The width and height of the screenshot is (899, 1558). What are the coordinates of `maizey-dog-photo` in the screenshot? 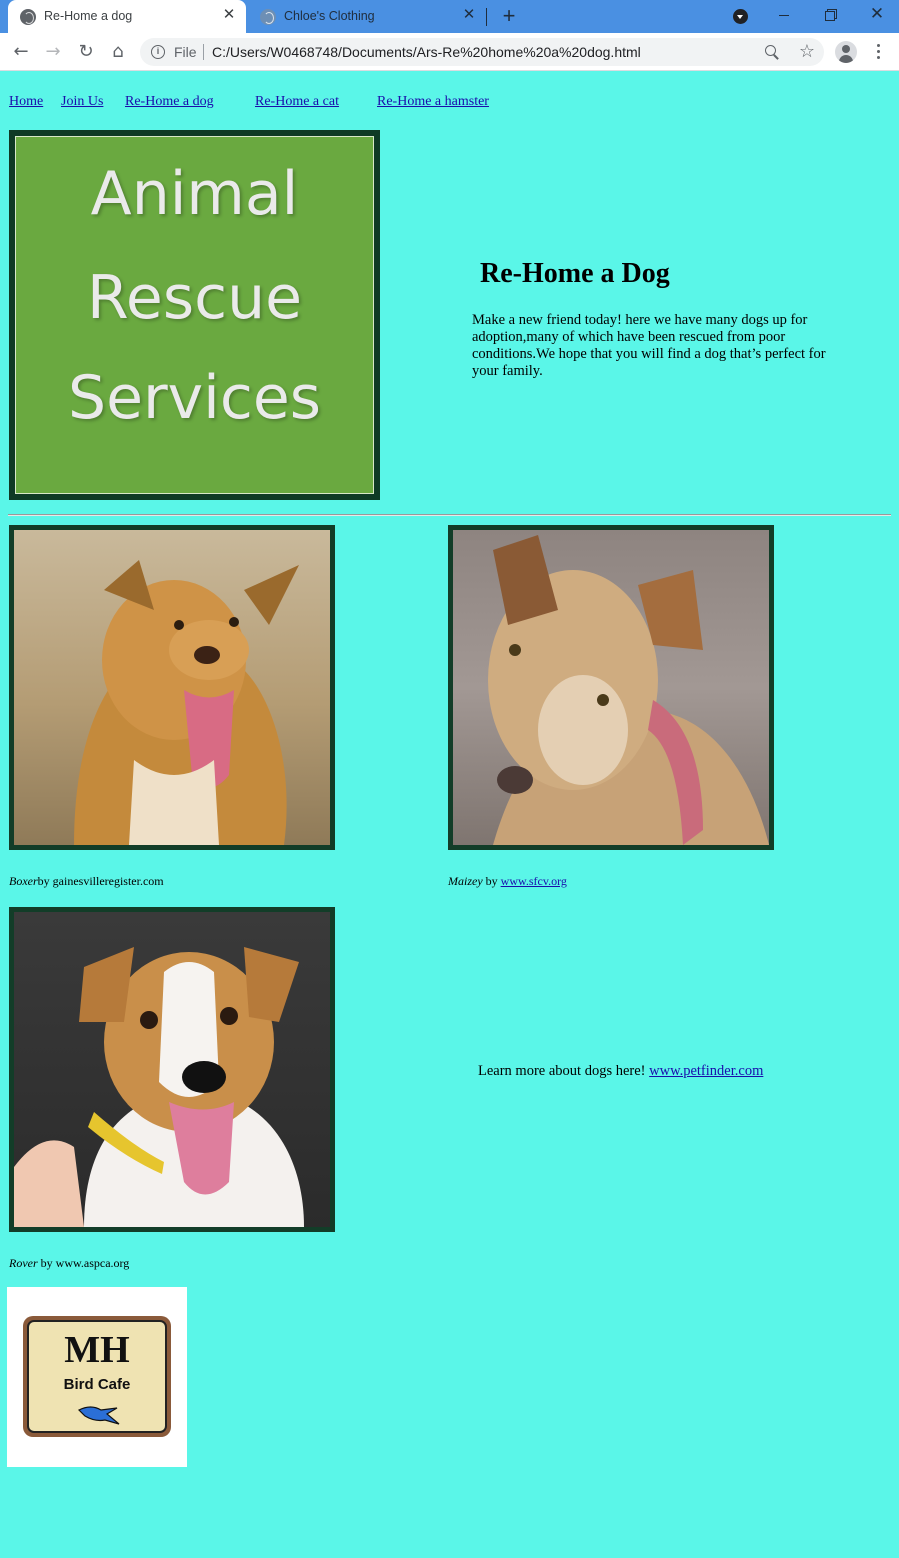 It's located at (611, 687).